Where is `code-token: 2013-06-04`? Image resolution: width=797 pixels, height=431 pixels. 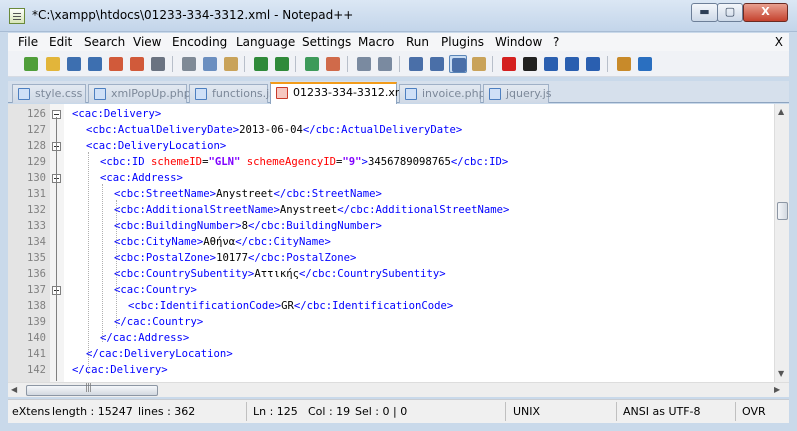 code-token: 2013-06-04 is located at coordinates (271, 130).